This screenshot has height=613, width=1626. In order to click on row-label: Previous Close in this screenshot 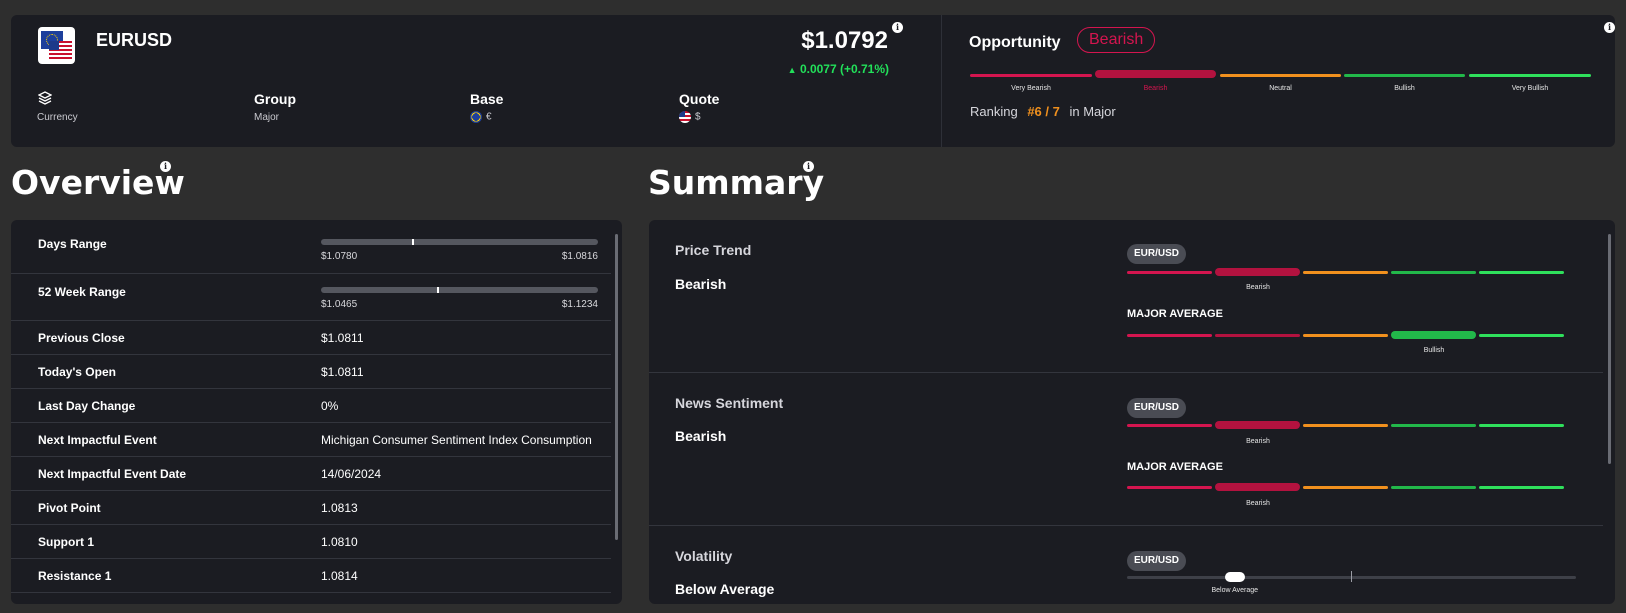, I will do `click(81, 338)`.